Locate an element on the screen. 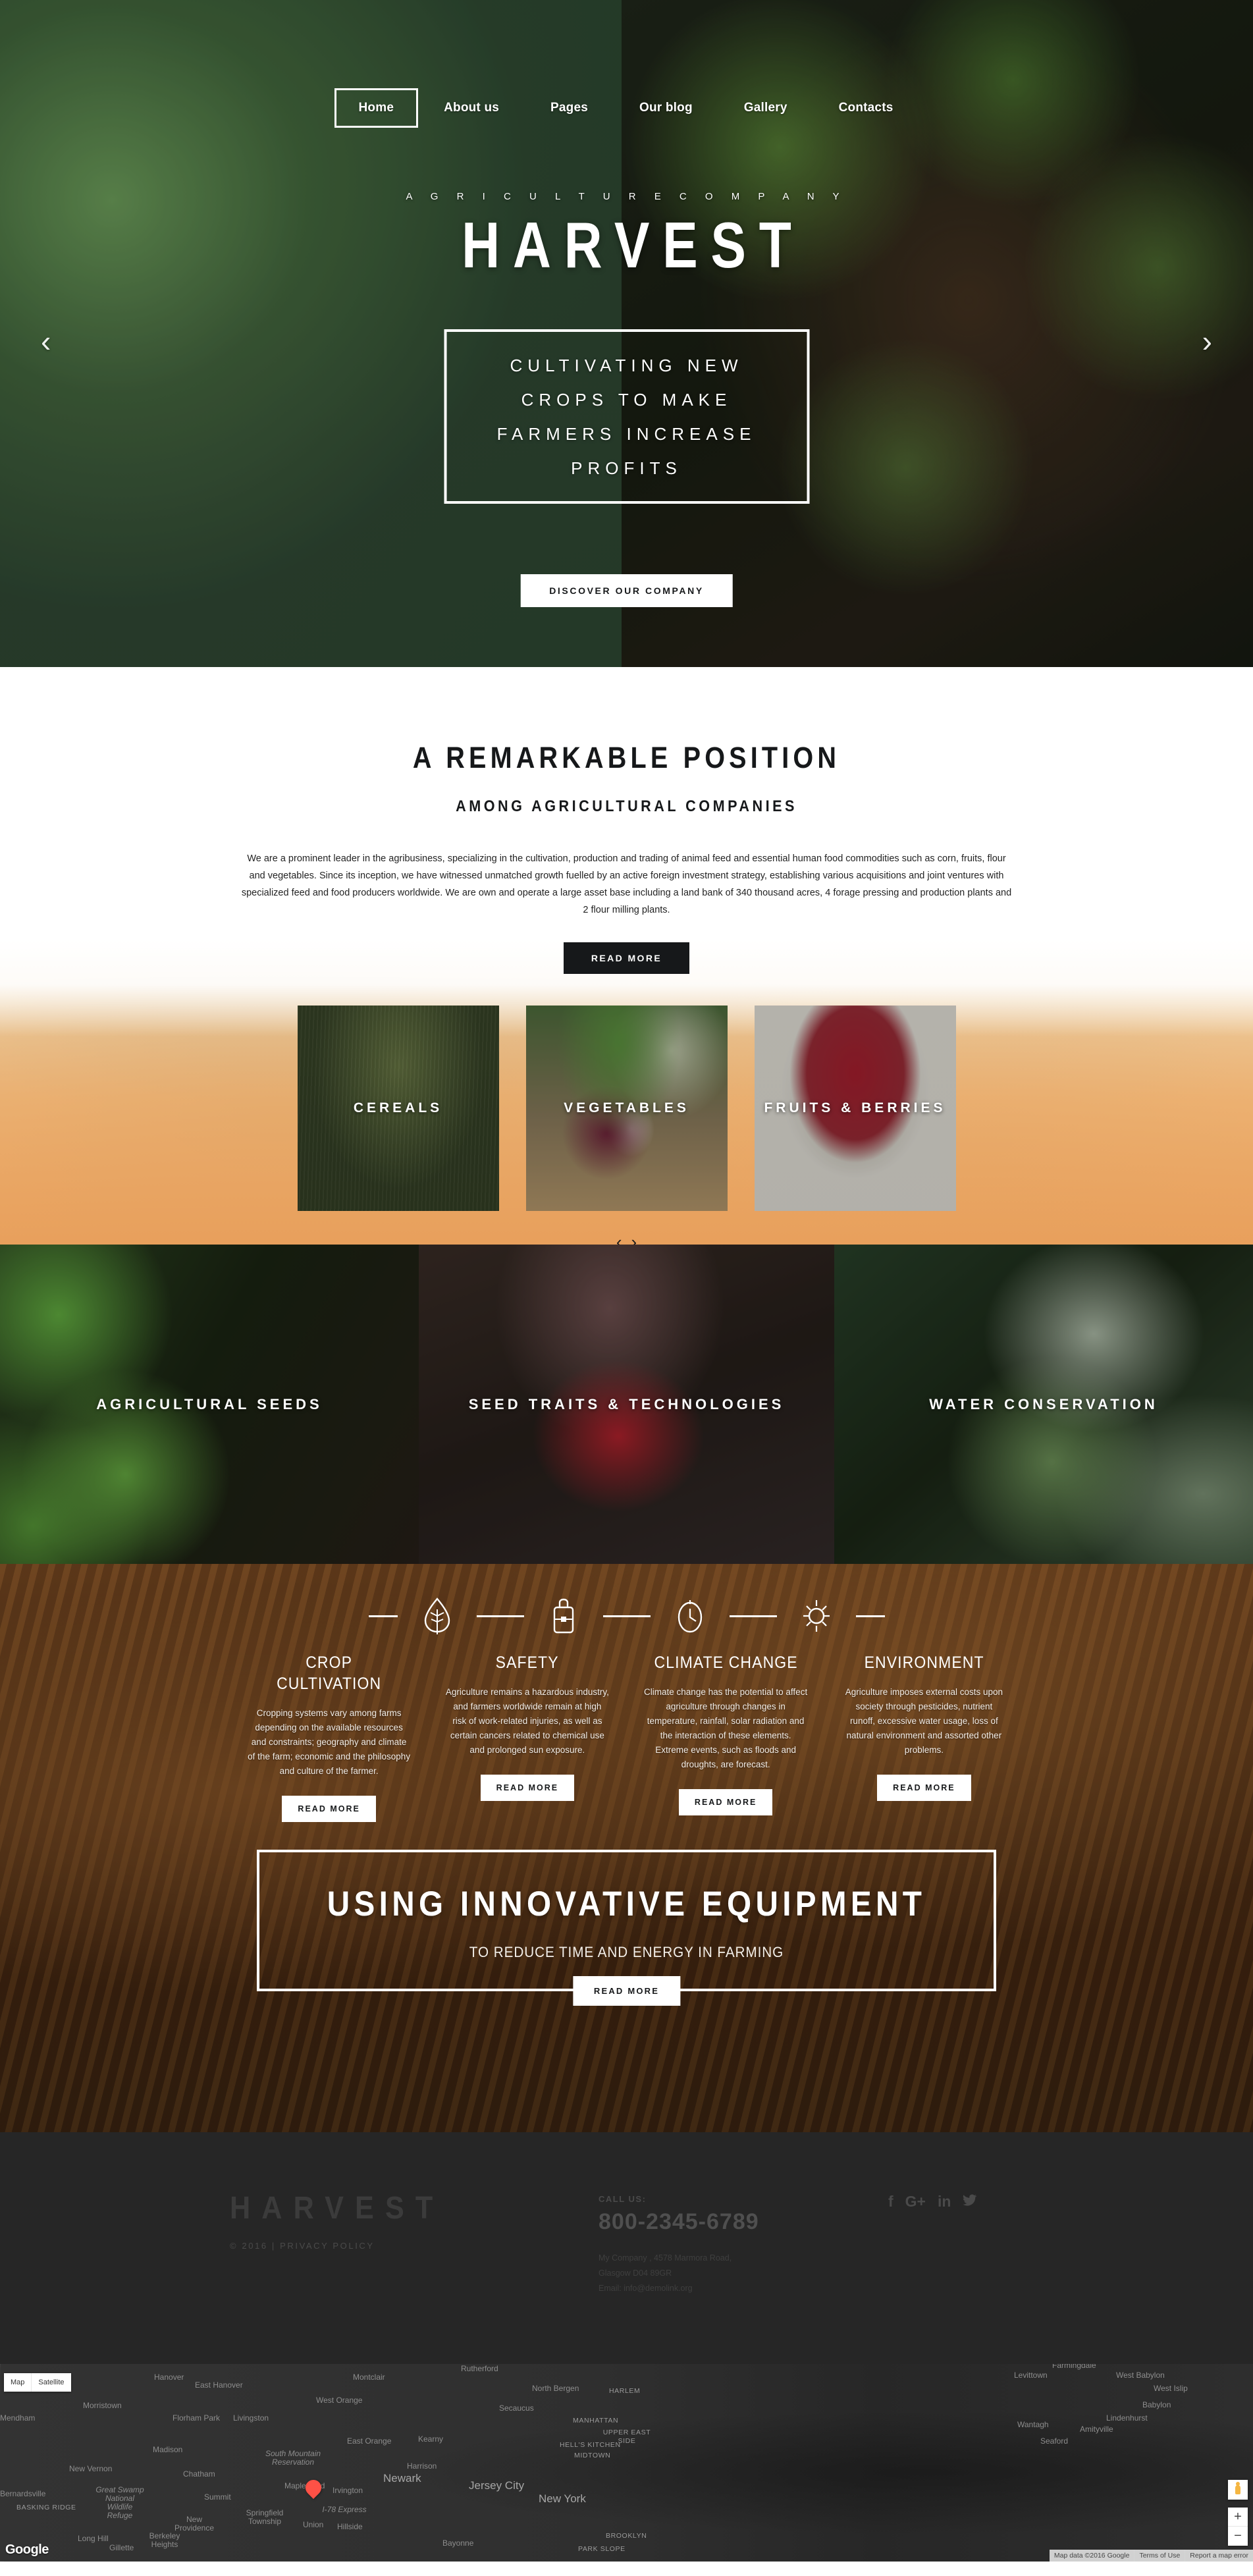 The image size is (1253, 2576). linkedin-icon: in is located at coordinates (944, 2201).